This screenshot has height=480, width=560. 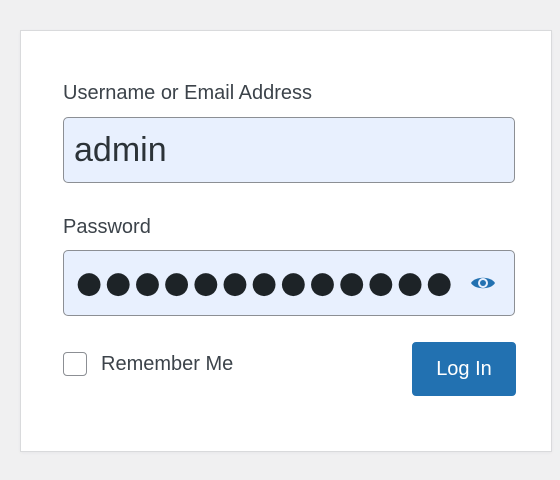 What do you see at coordinates (75, 364) in the screenshot?
I see `remember-me-checkbox` at bounding box center [75, 364].